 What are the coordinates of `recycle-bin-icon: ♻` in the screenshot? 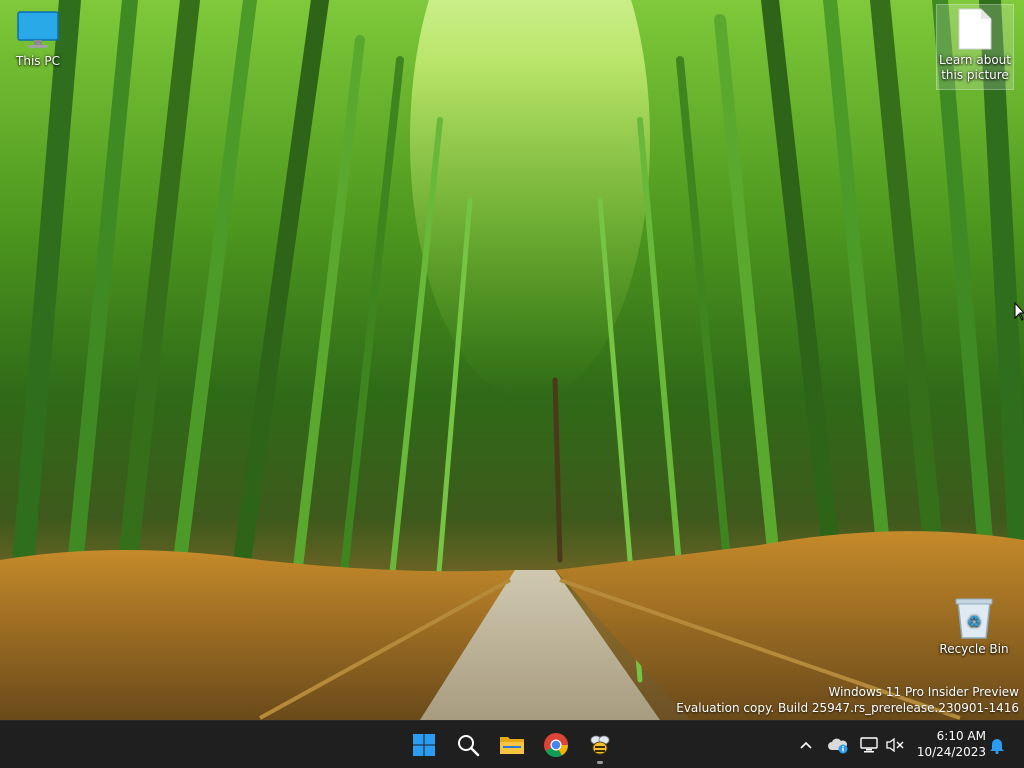 It's located at (974, 618).